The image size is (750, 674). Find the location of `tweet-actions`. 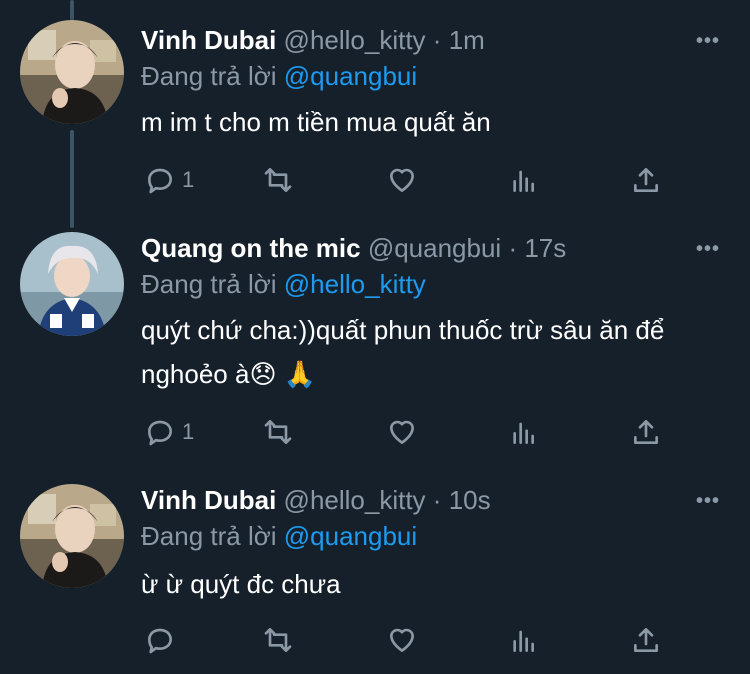

tweet-actions is located at coordinates (375, 640).